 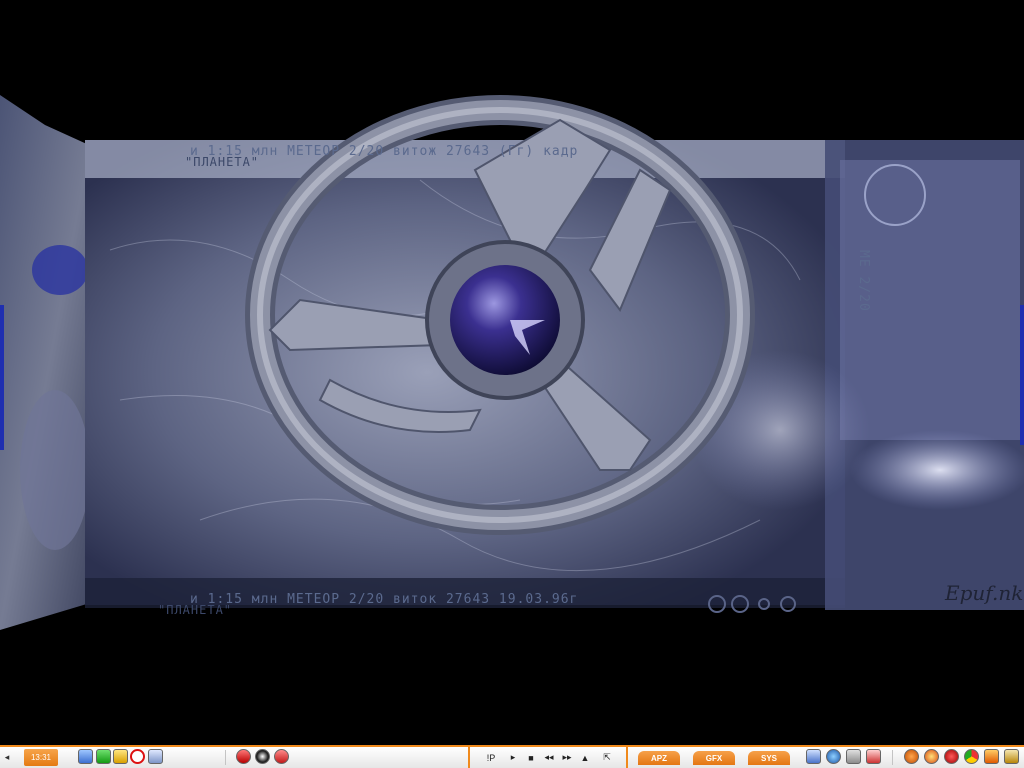 I want to click on tab-apz: APZ, so click(x=659, y=758).